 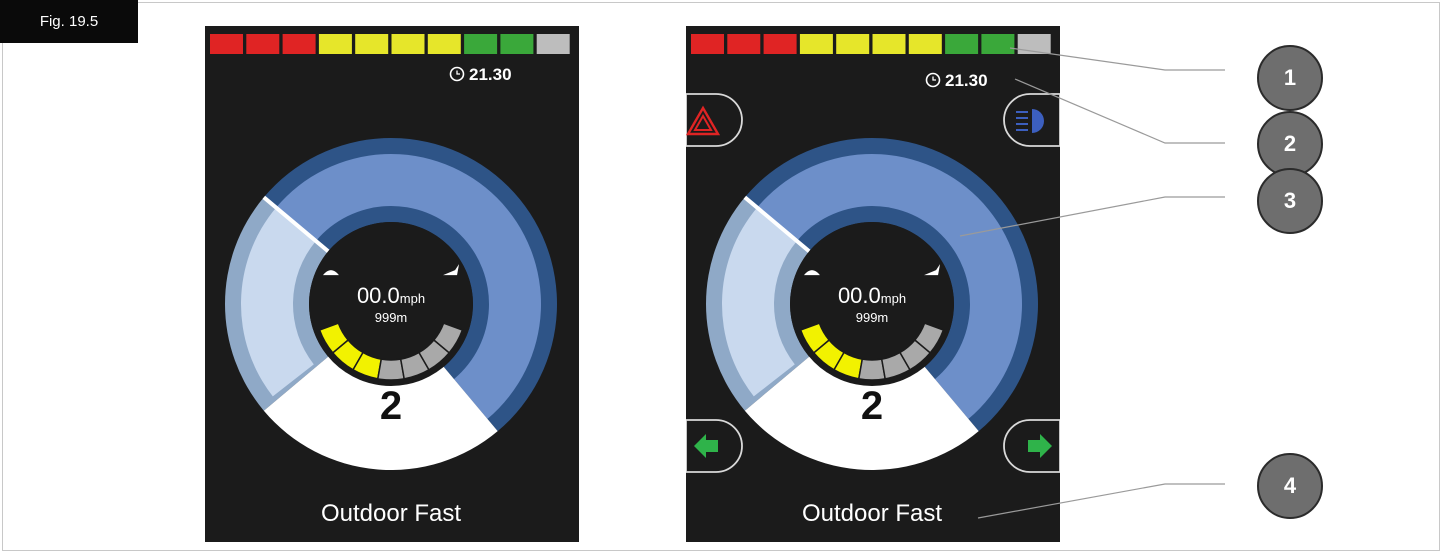 What do you see at coordinates (1290, 78) in the screenshot?
I see `callout-1: 1` at bounding box center [1290, 78].